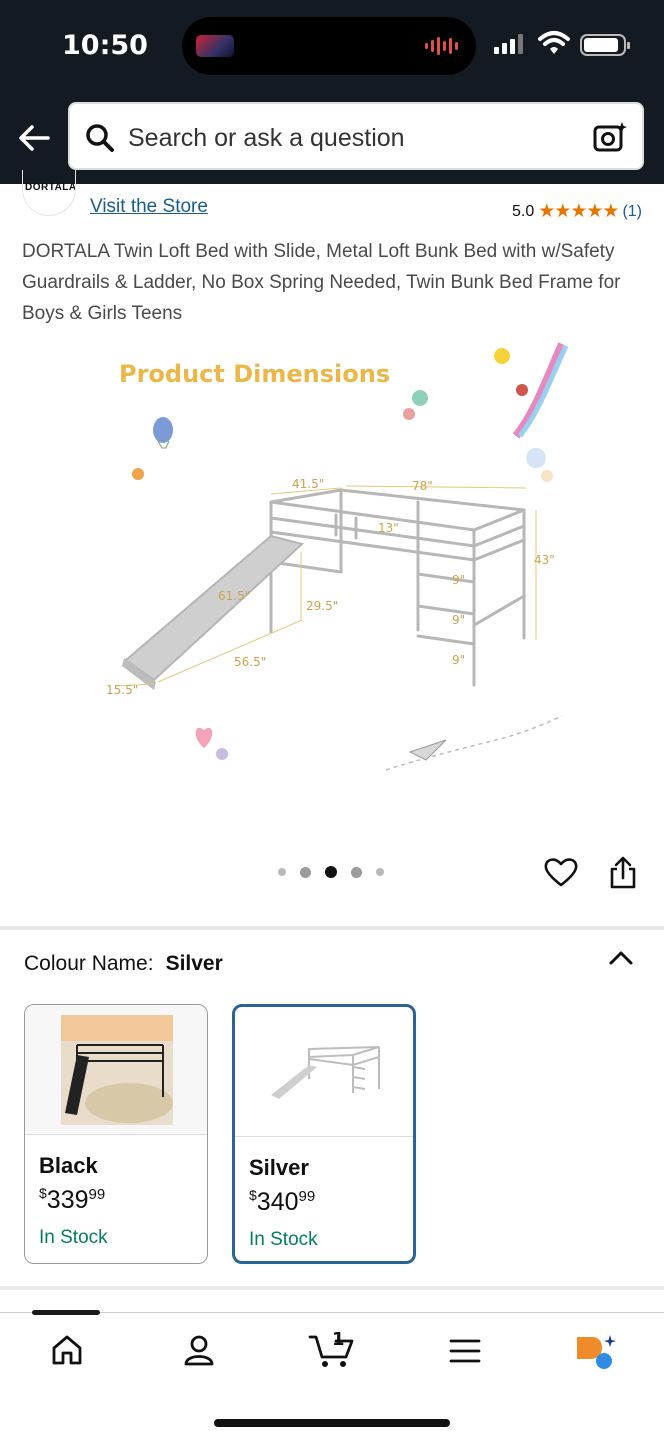  I want to click on star-rating-icon: ★★★★★, so click(578, 211).